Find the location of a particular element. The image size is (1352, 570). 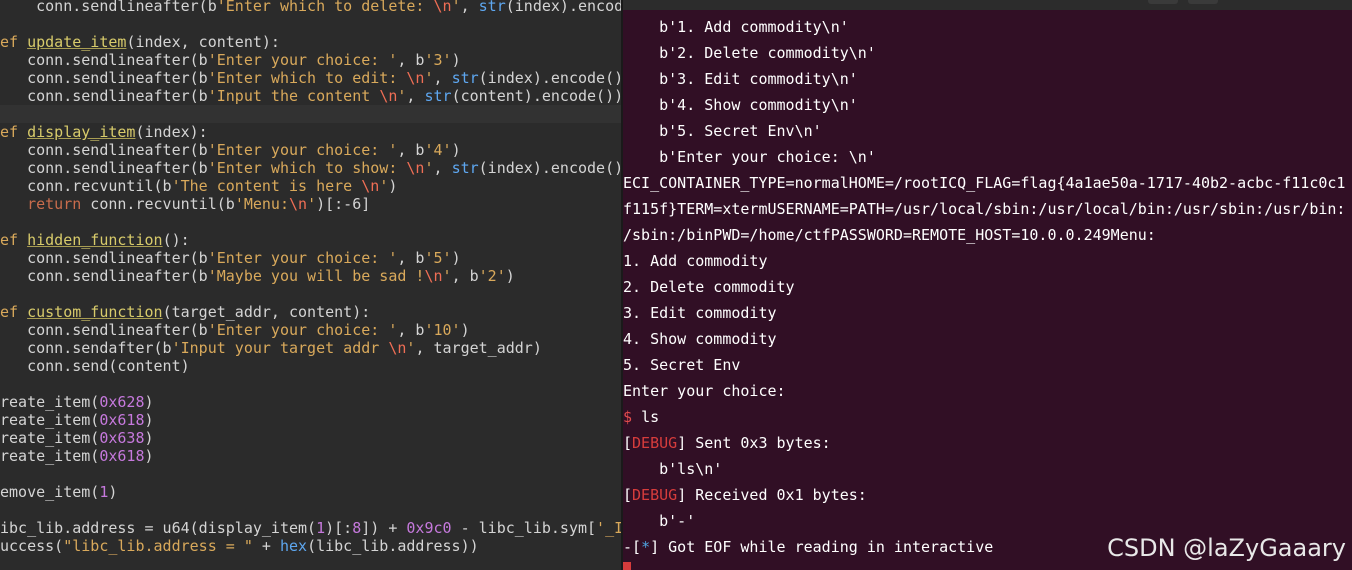

code-line: return conn.recvuntil(b'Menu:\n')[:-6] is located at coordinates (310, 204).